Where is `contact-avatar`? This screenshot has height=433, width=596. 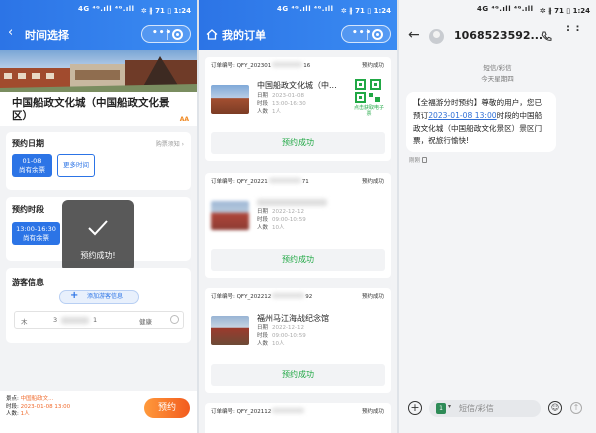
contact-avatar is located at coordinates (436, 36).